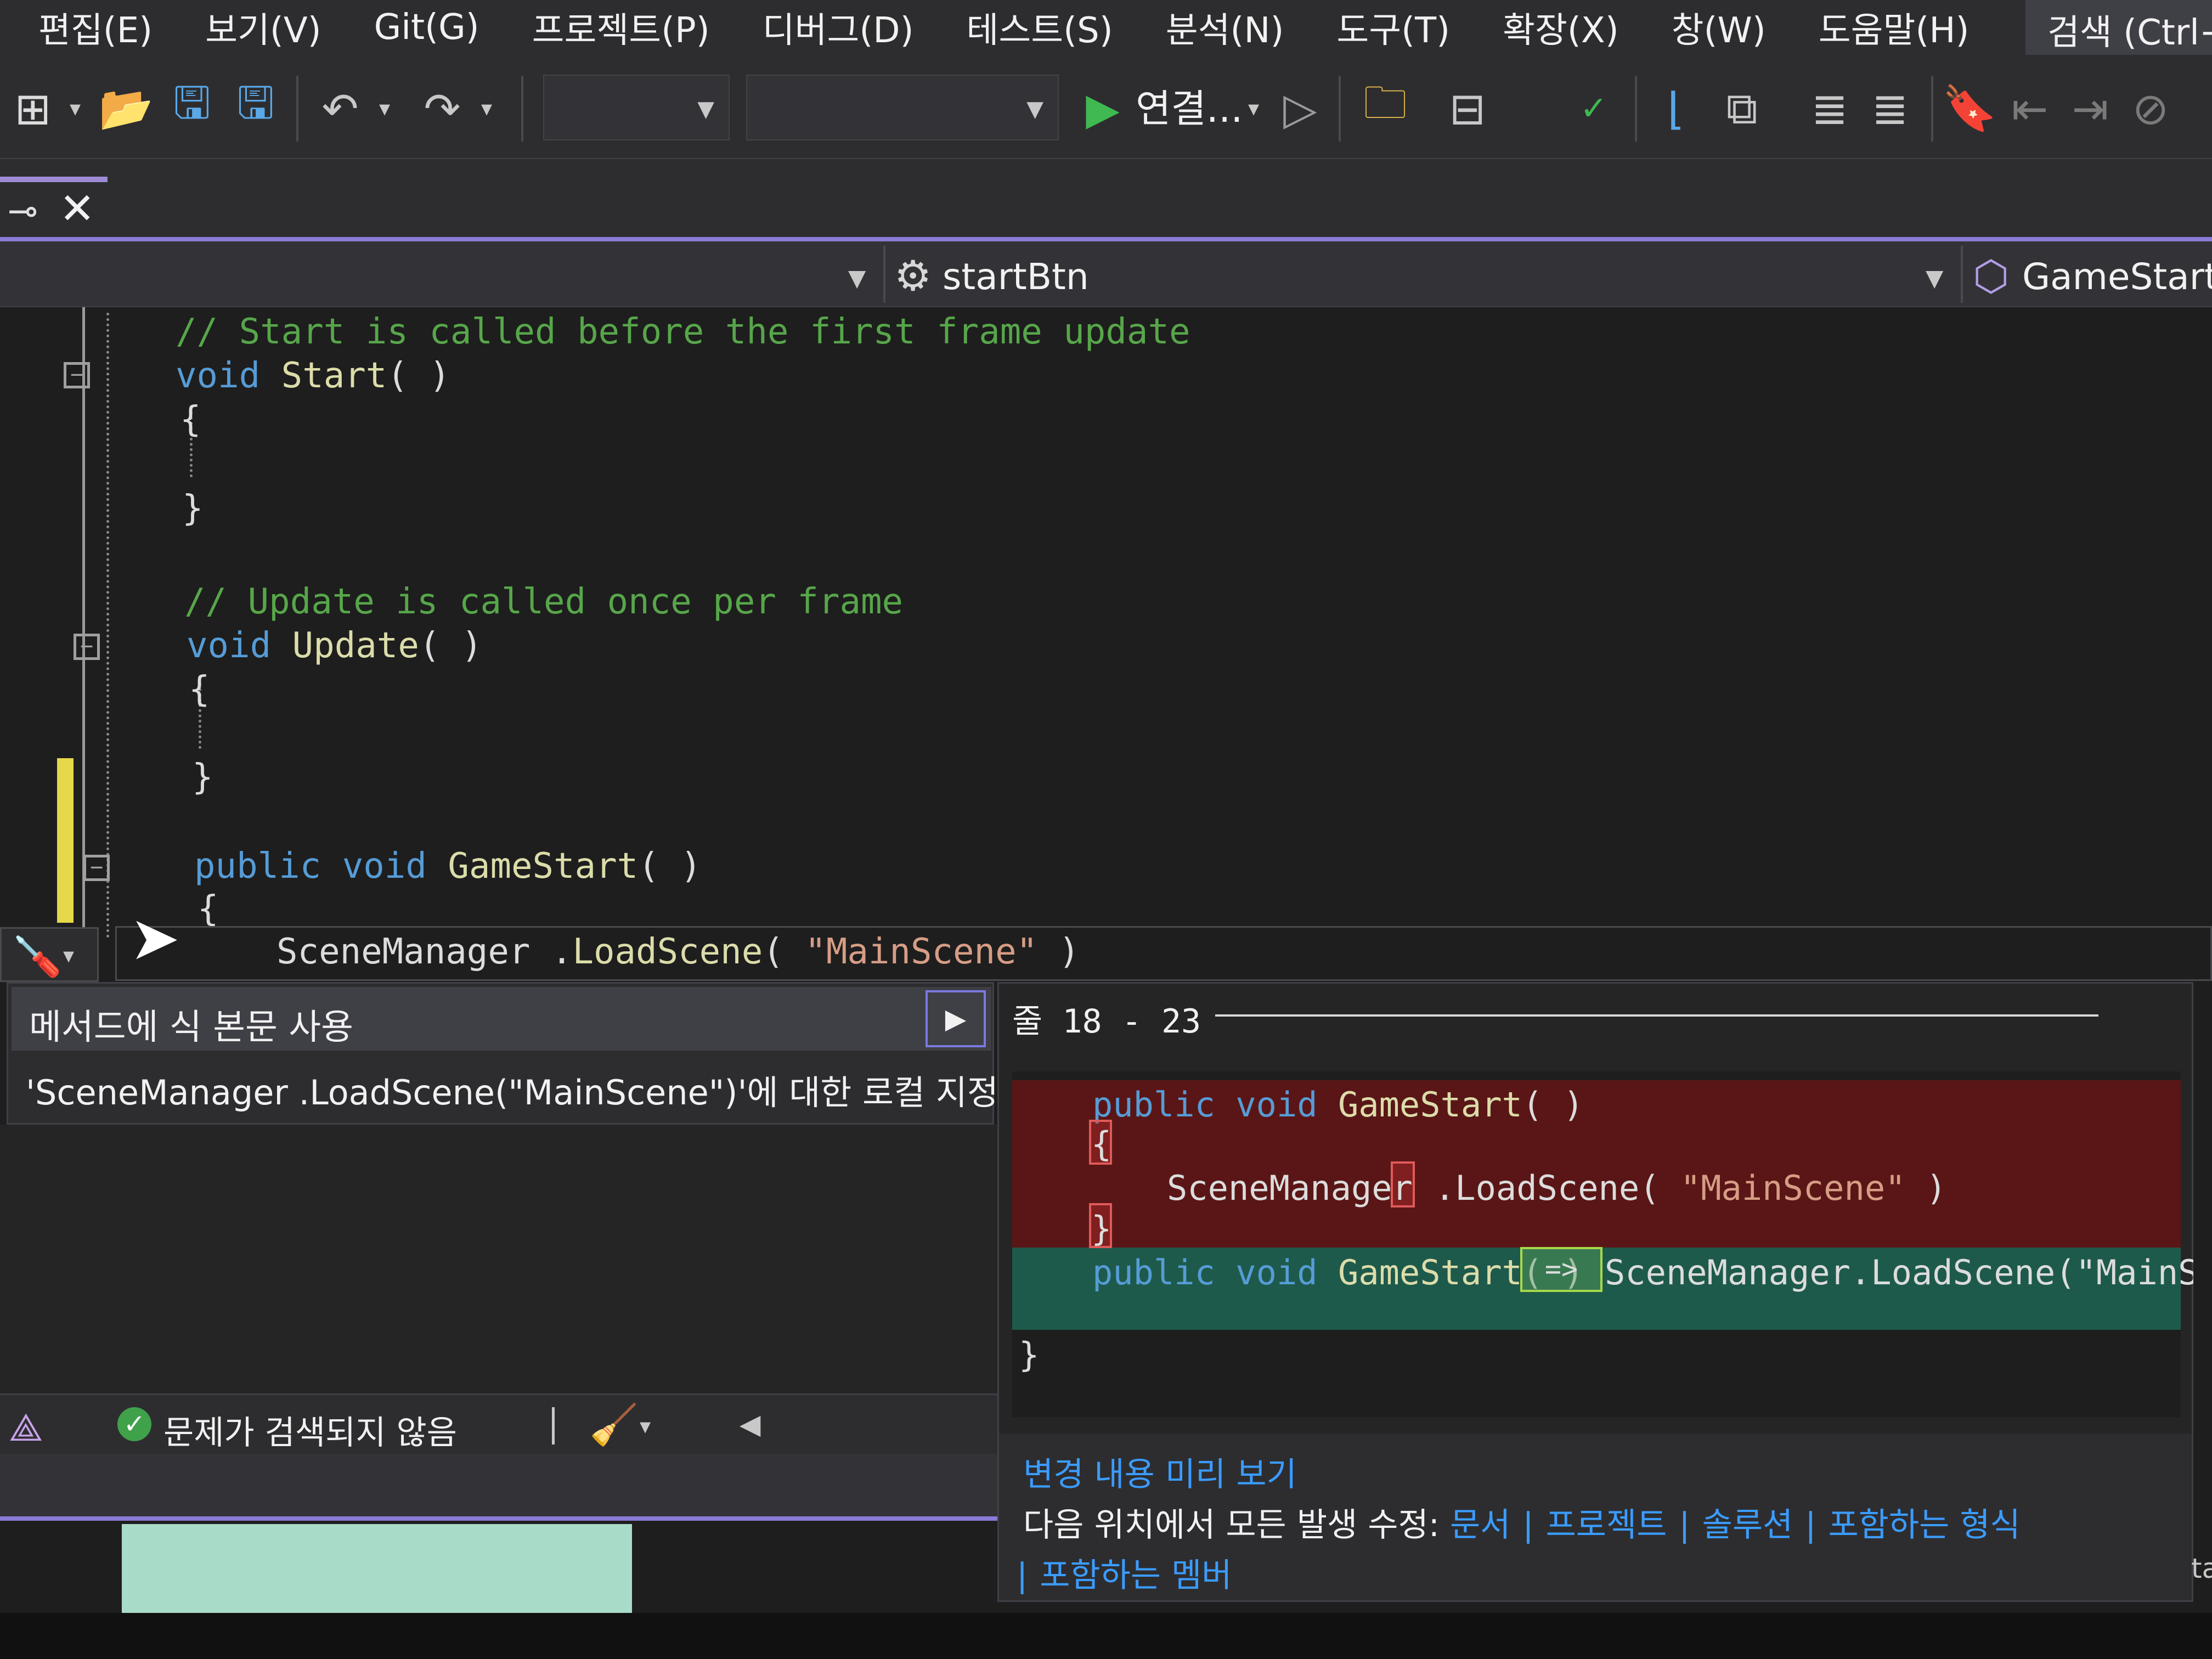 The width and height of the screenshot is (2212, 1659). What do you see at coordinates (1561, 1269) in the screenshot?
I see `diff-added-arrow: =>` at bounding box center [1561, 1269].